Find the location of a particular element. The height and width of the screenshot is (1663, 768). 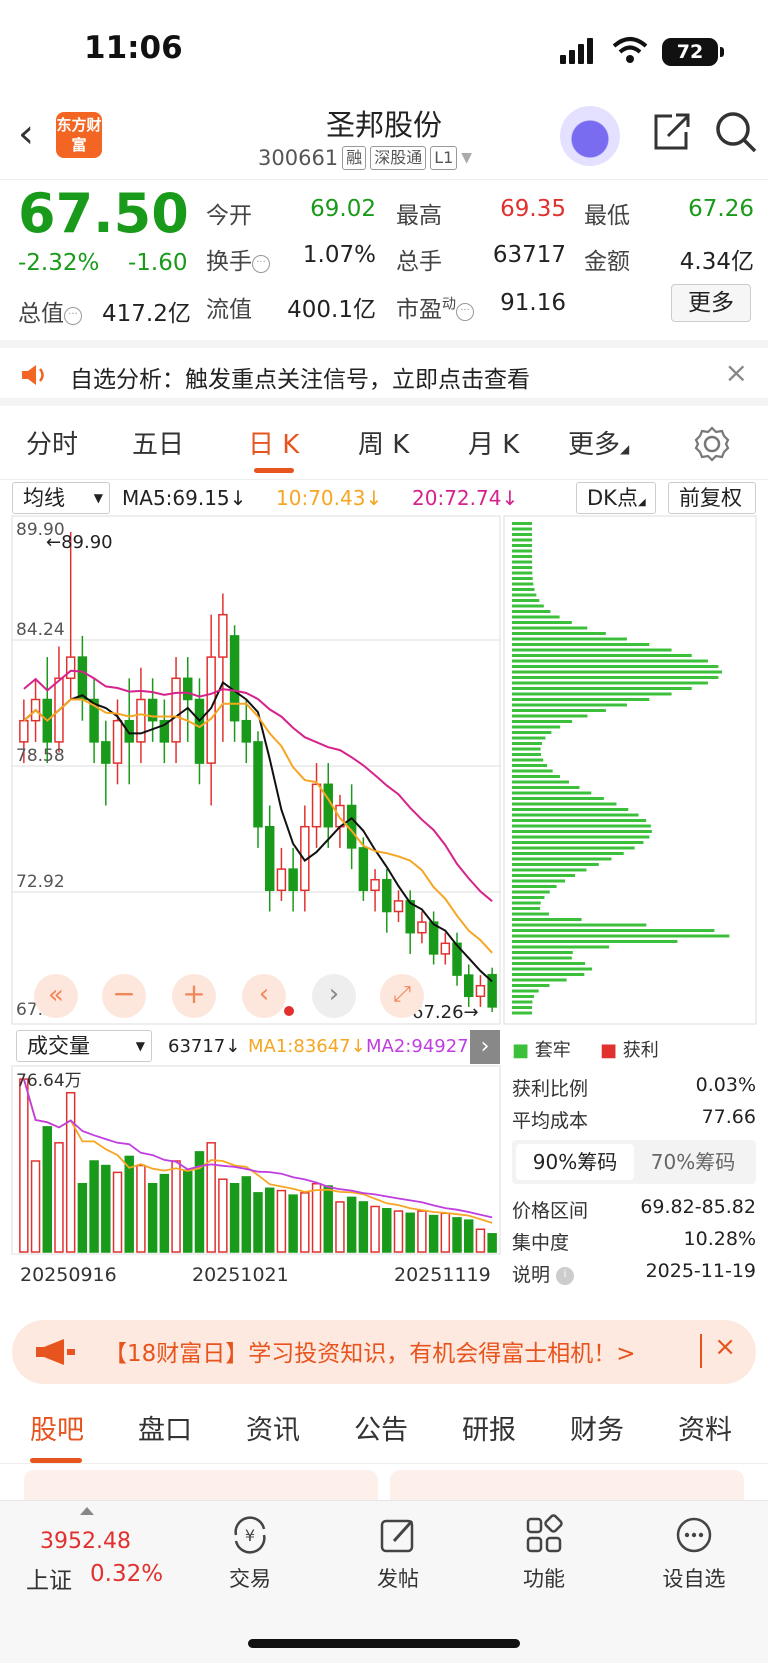

tab-chip-70: 70%筹码 is located at coordinates (693, 1162).